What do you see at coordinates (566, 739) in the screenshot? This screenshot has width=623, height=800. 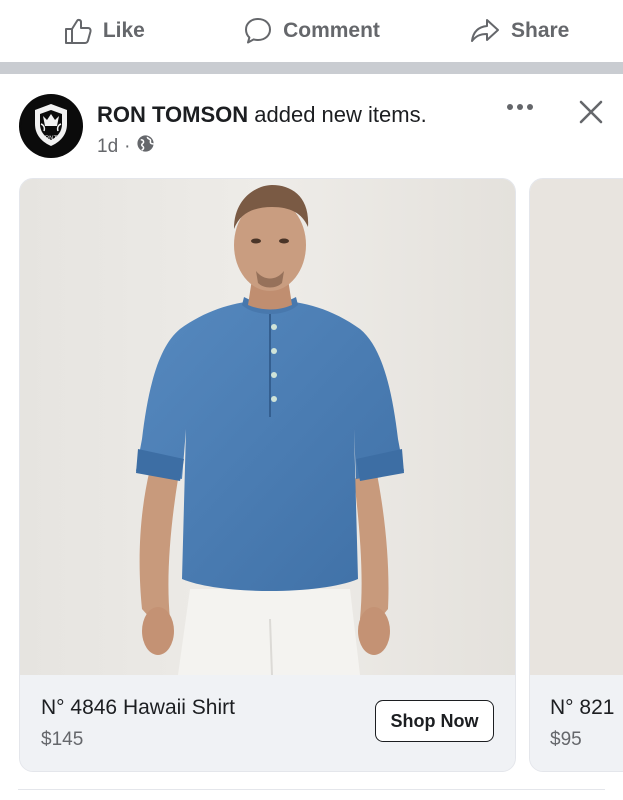 I see `product-price: $95` at bounding box center [566, 739].